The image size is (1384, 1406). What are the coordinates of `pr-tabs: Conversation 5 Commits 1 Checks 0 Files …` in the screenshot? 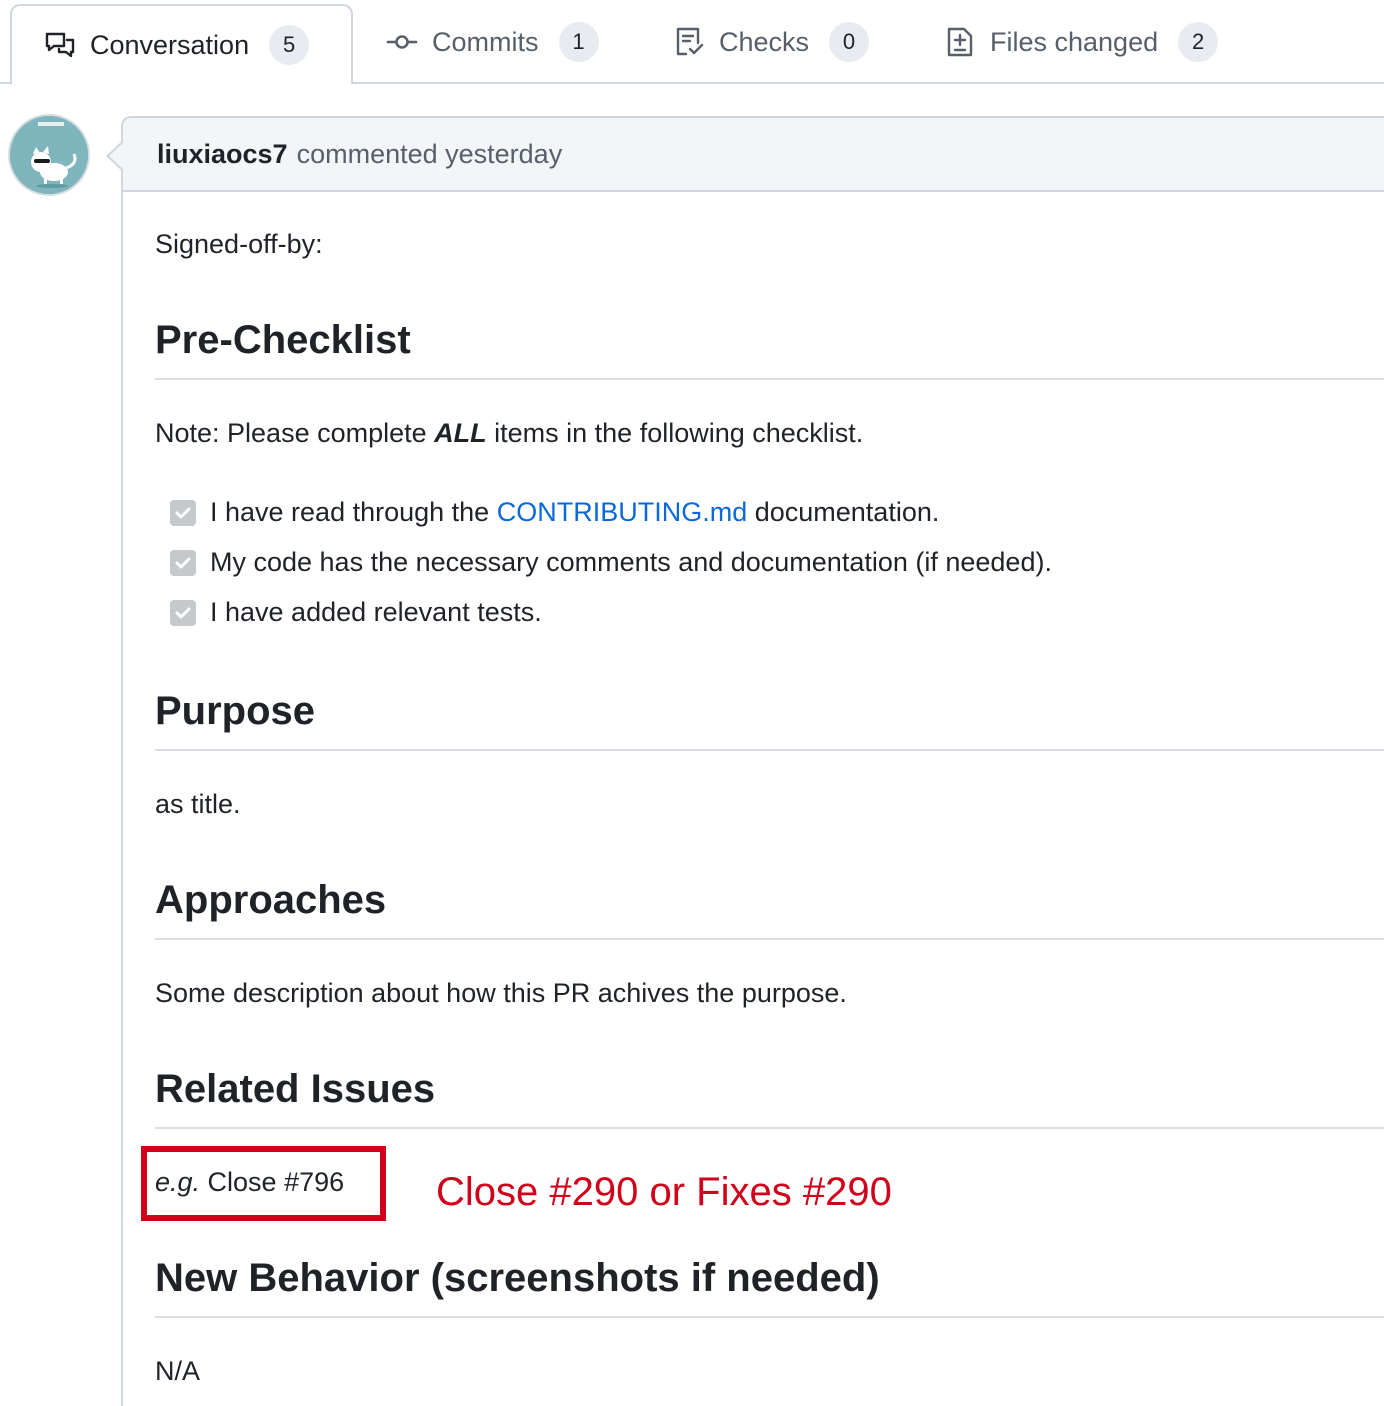 It's located at (692, 42).